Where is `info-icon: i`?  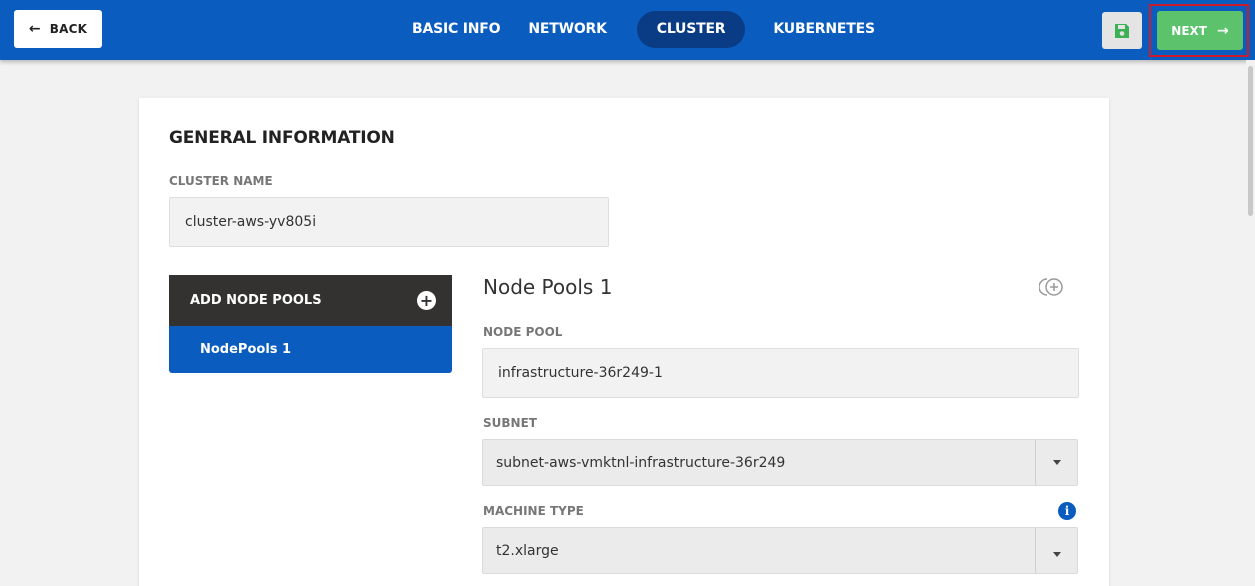
info-icon: i is located at coordinates (1067, 511).